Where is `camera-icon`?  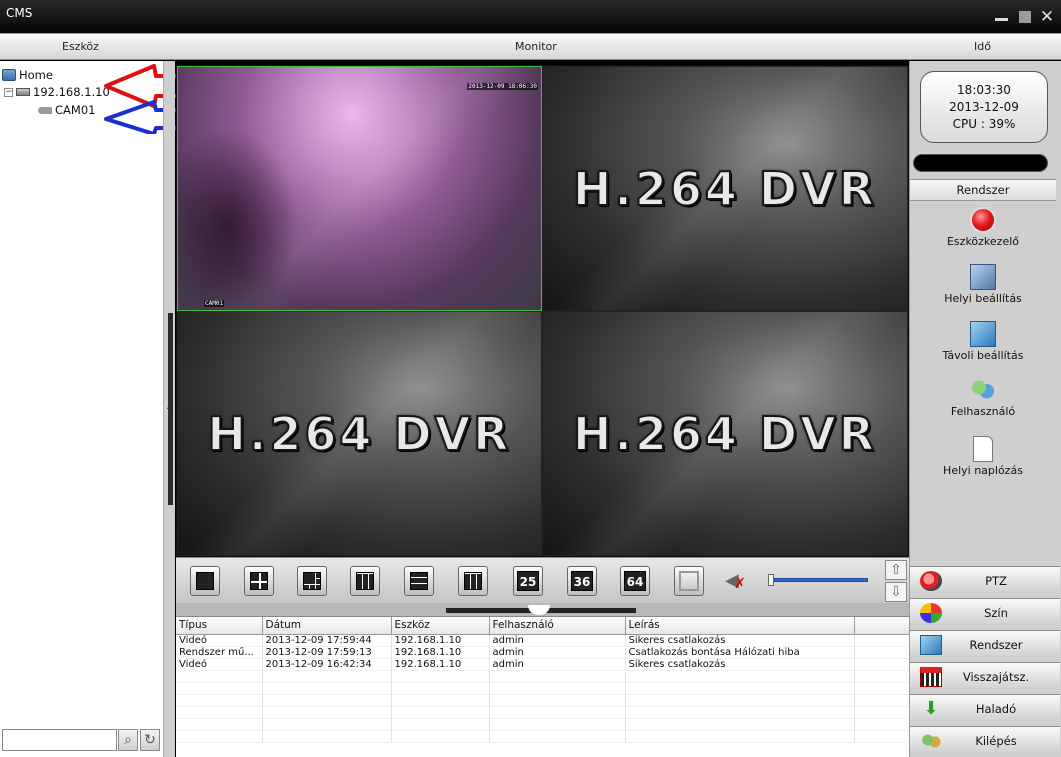
camera-icon is located at coordinates (45, 110).